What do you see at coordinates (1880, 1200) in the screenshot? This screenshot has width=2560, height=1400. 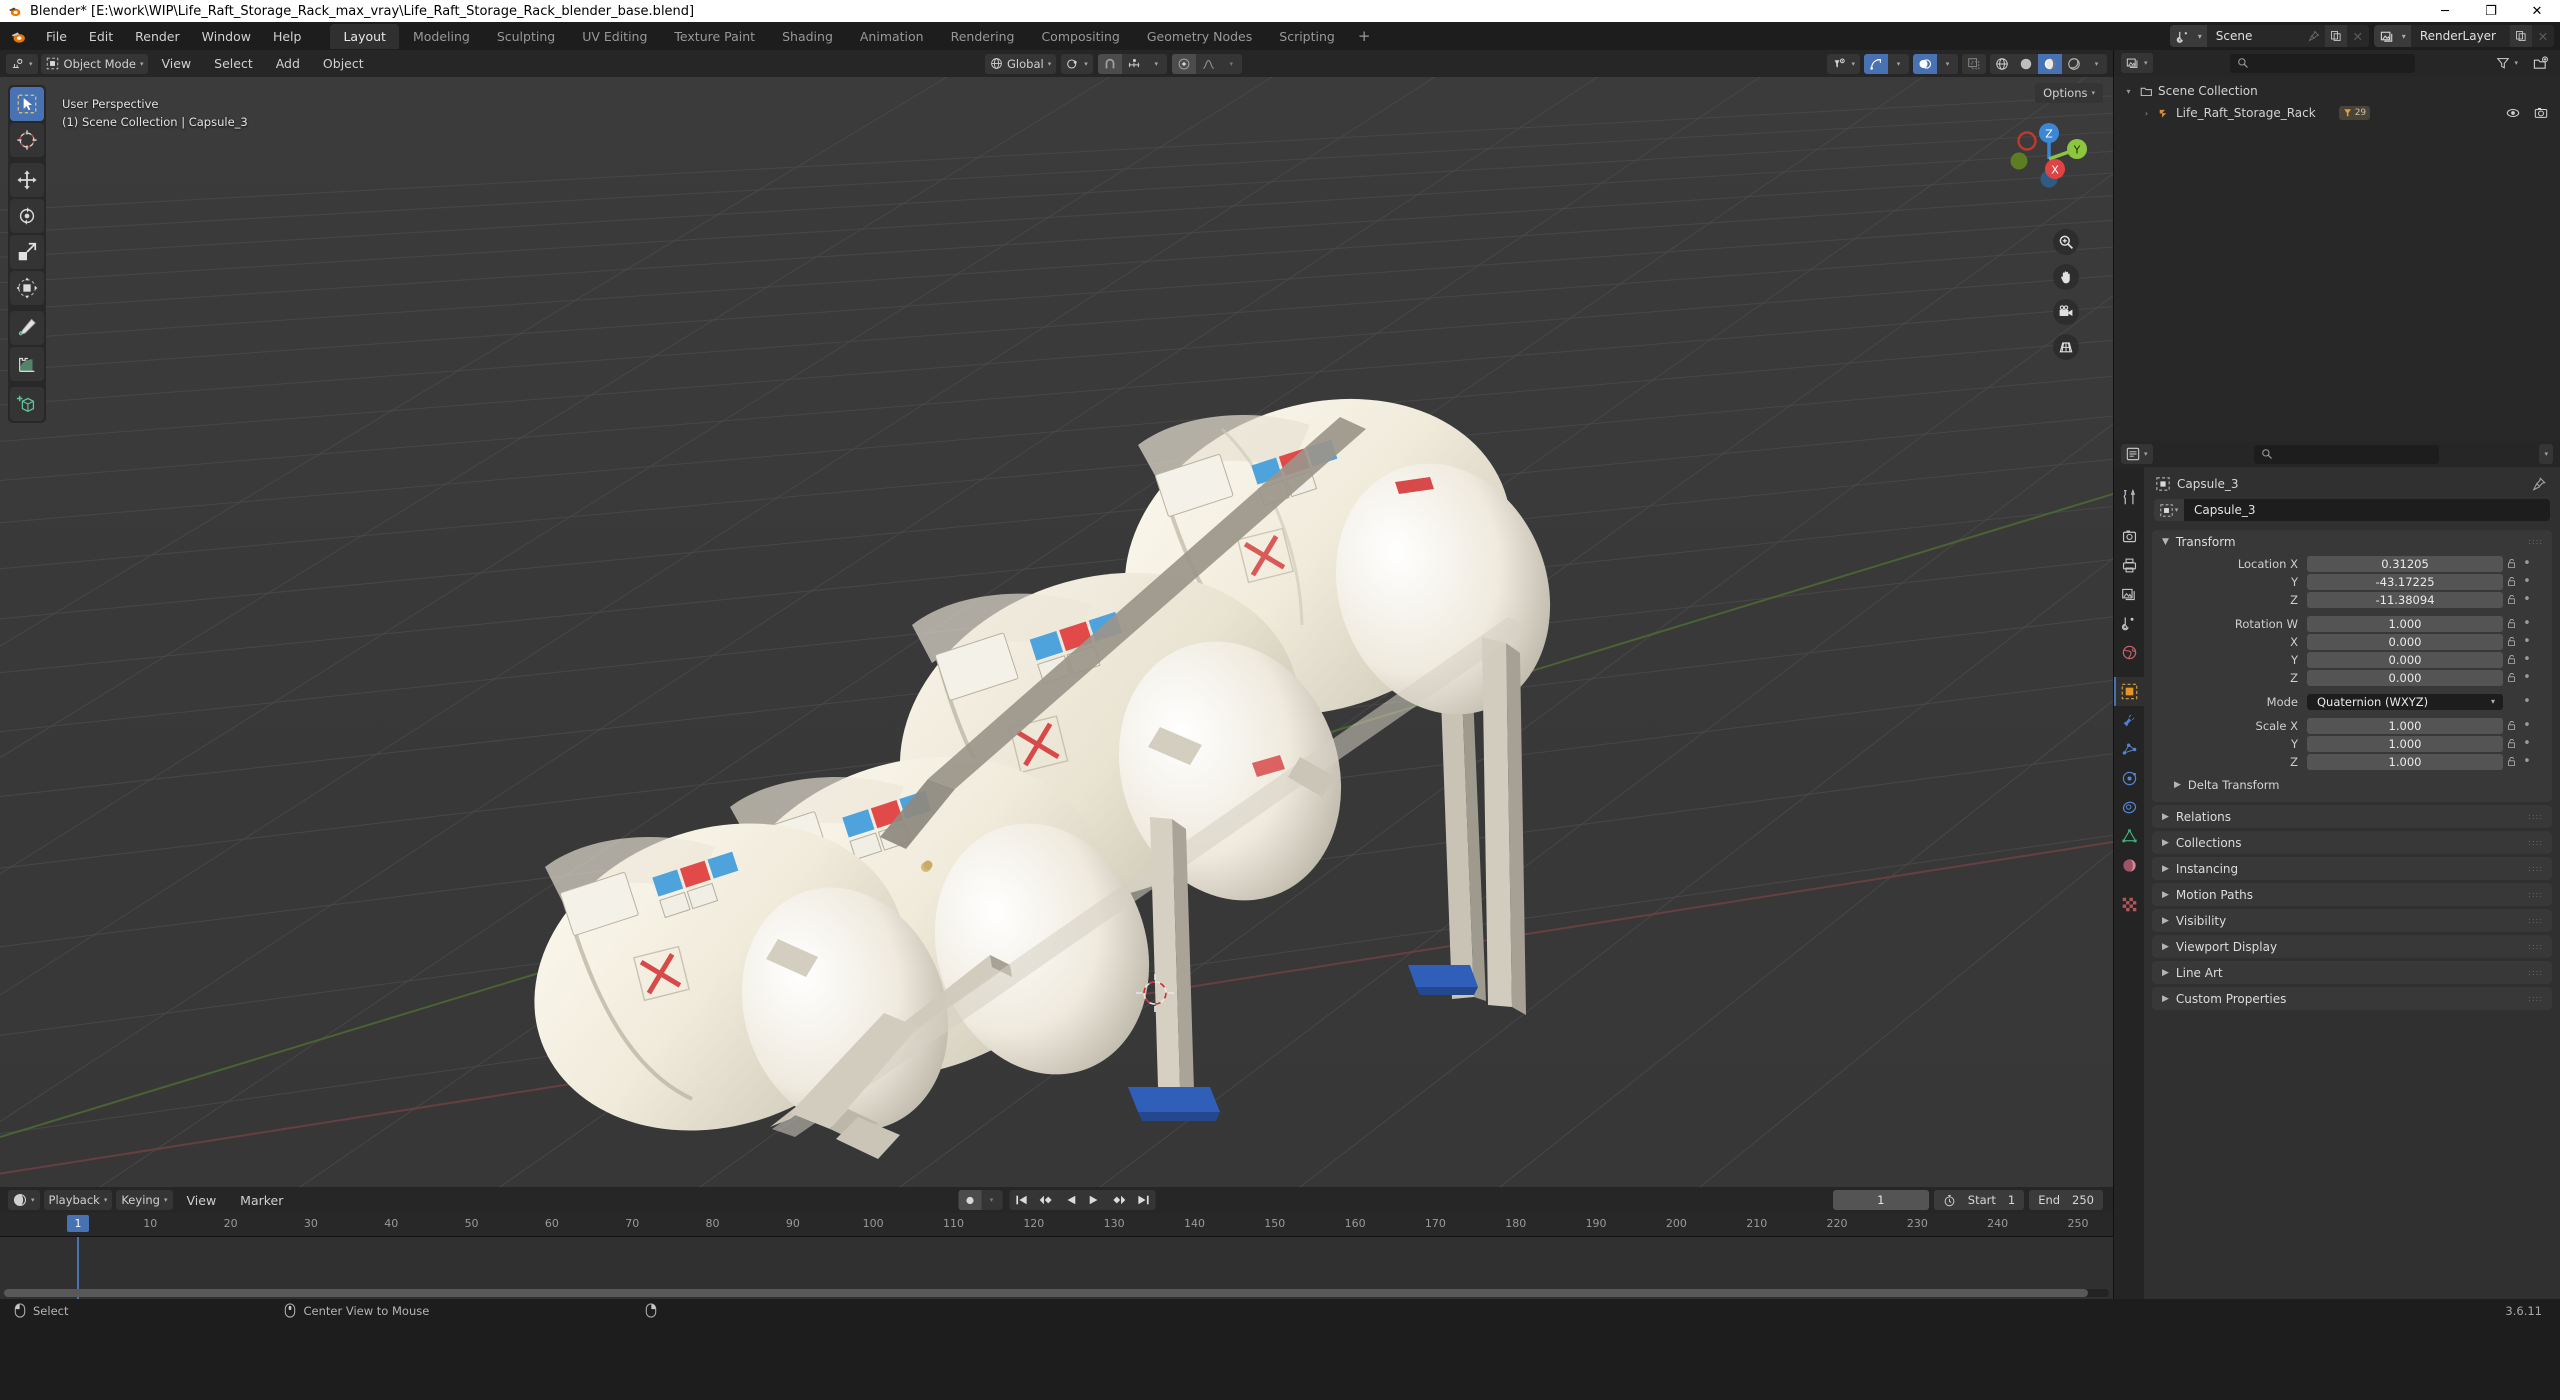 I see `current-frame-field: 1` at bounding box center [1880, 1200].